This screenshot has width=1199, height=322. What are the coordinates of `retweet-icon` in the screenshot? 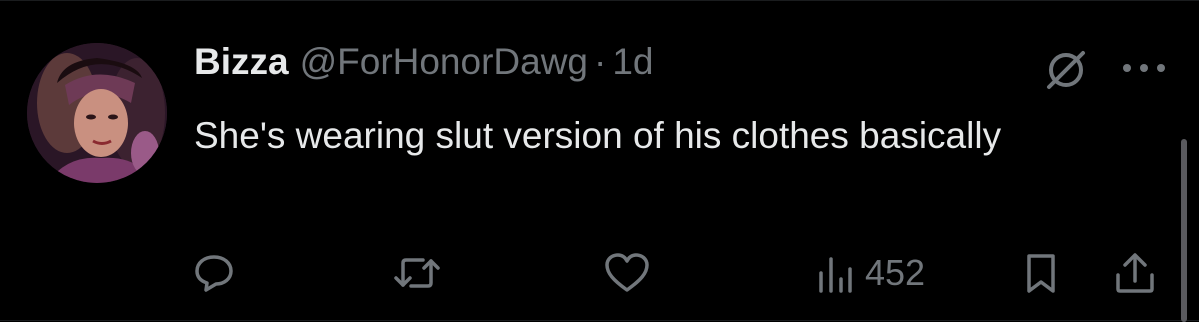 It's located at (417, 273).